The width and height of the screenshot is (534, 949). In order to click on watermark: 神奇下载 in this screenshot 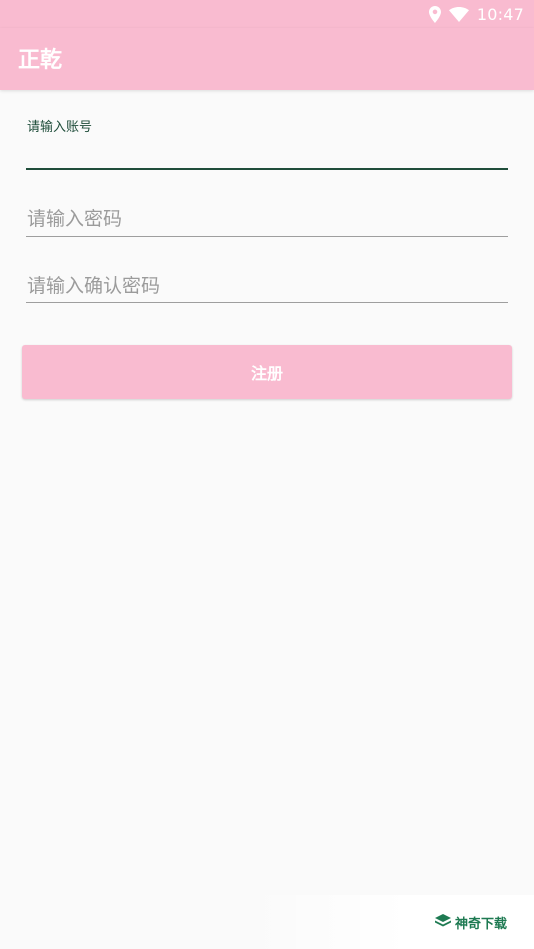, I will do `click(471, 922)`.